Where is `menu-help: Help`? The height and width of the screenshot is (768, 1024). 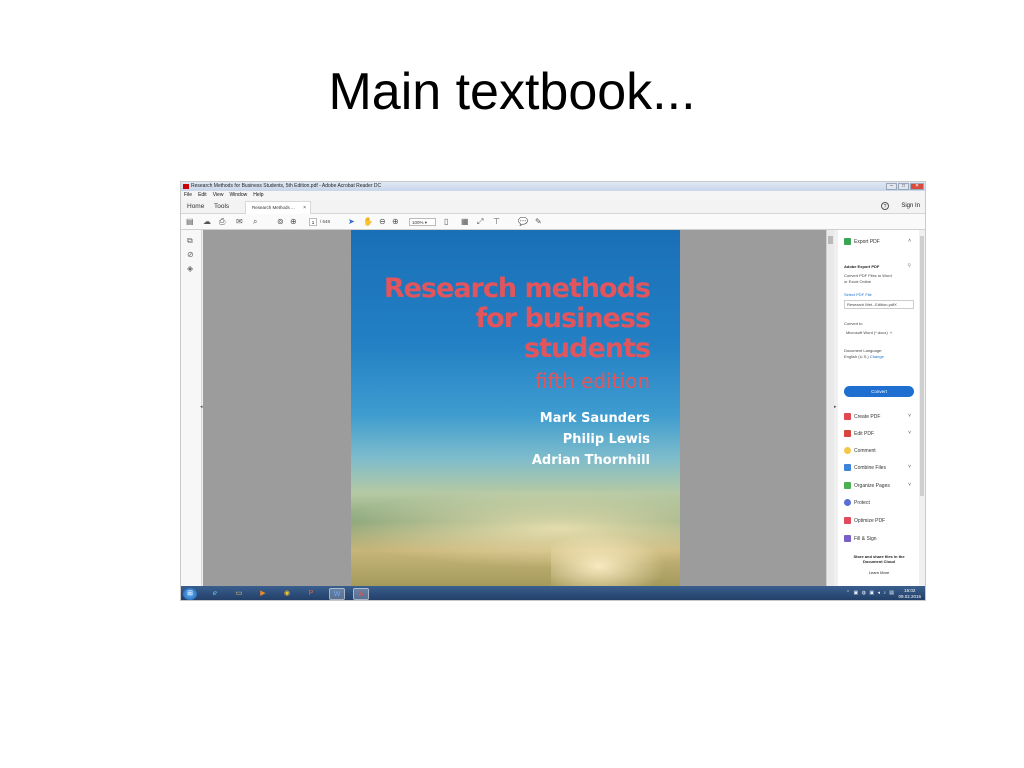 menu-help: Help is located at coordinates (258, 195).